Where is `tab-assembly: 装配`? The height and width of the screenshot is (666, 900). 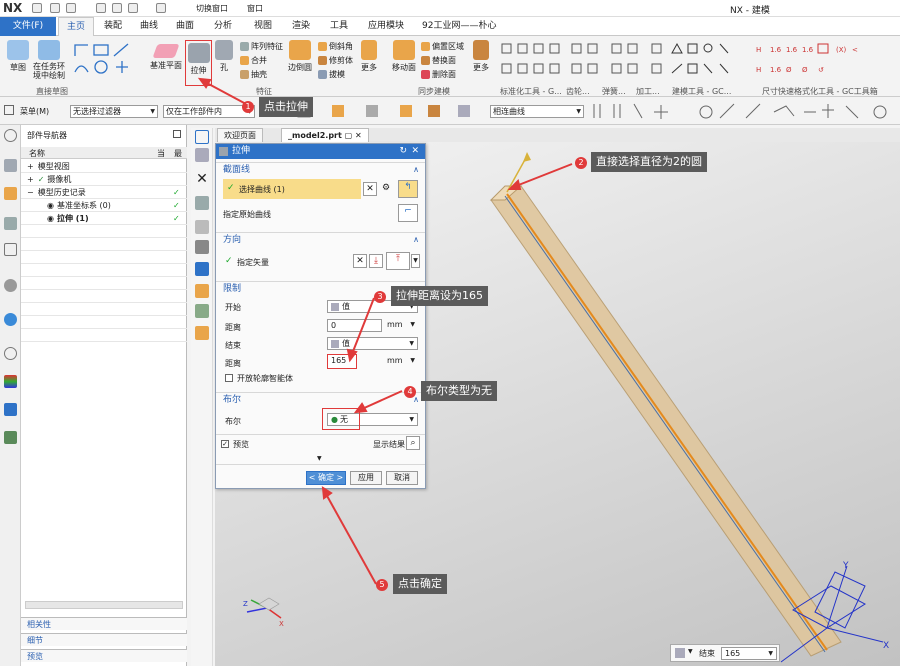
tab-assembly: 装配 is located at coordinates (113, 26).